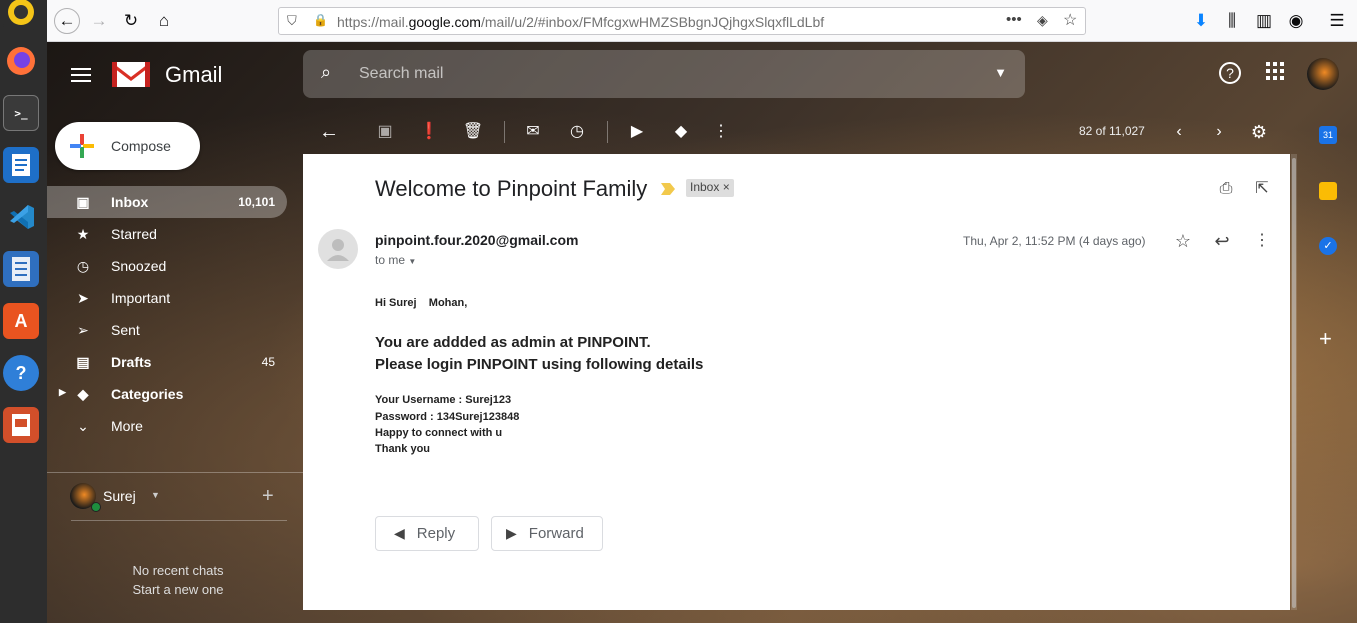 The image size is (1357, 623). Describe the element at coordinates (155, 495) in the screenshot. I see `chat-status-dropdown-icon: ▼` at that location.